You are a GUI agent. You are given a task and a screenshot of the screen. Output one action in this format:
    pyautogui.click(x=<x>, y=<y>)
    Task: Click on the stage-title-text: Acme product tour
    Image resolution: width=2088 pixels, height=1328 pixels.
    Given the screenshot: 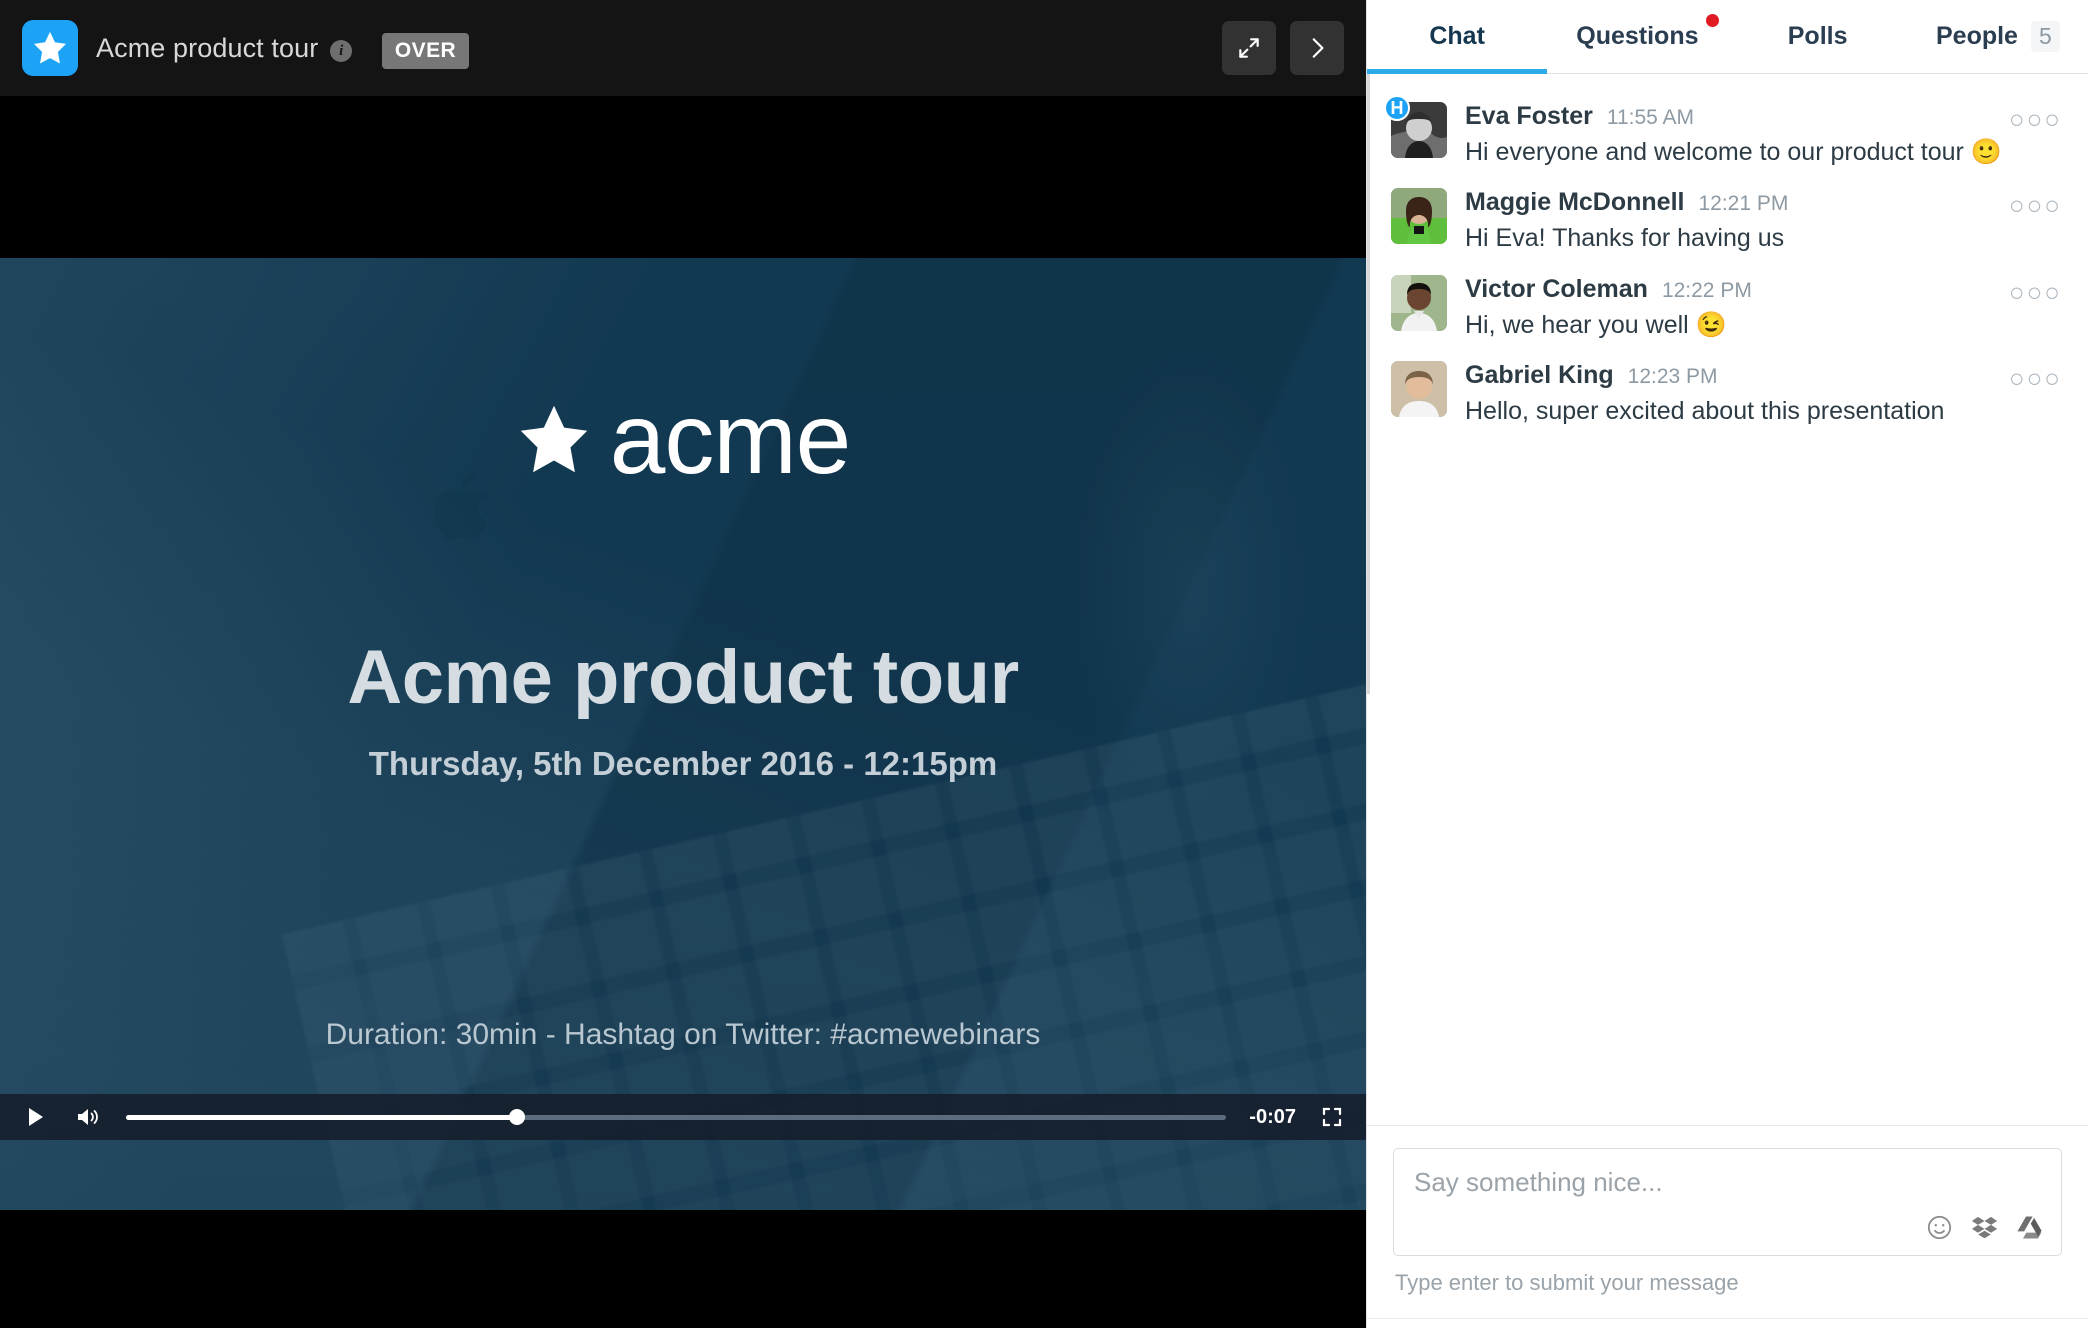 What is the action you would take?
    pyautogui.click(x=207, y=47)
    